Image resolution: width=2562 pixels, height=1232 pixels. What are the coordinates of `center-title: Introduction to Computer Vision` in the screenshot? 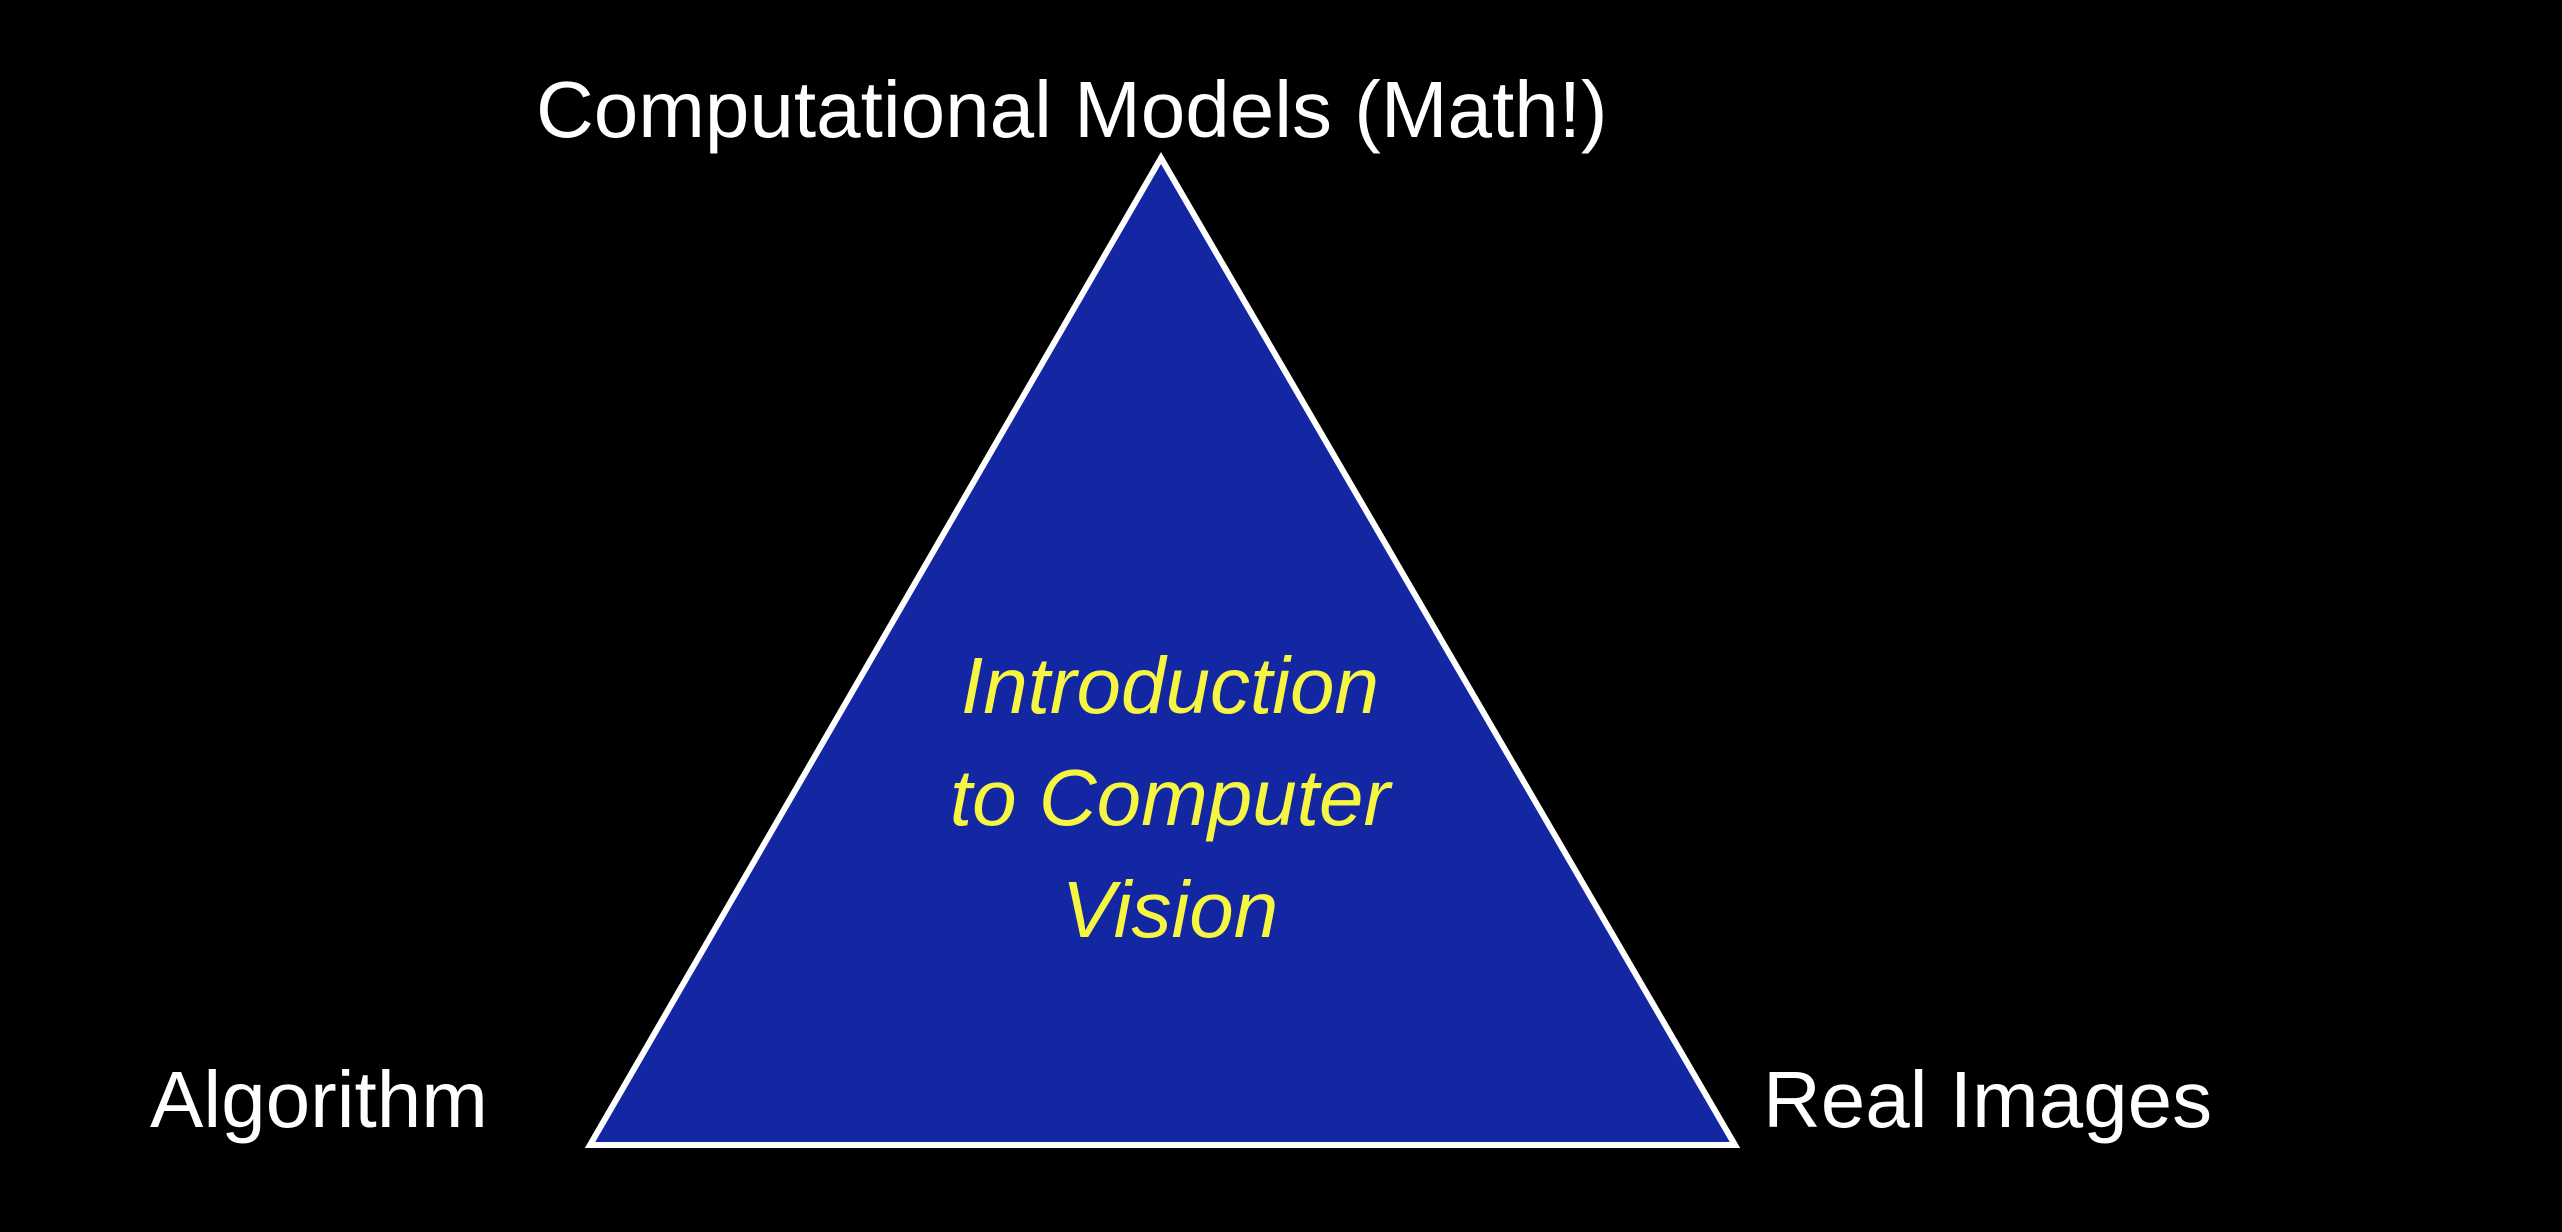 It's located at (1170, 798).